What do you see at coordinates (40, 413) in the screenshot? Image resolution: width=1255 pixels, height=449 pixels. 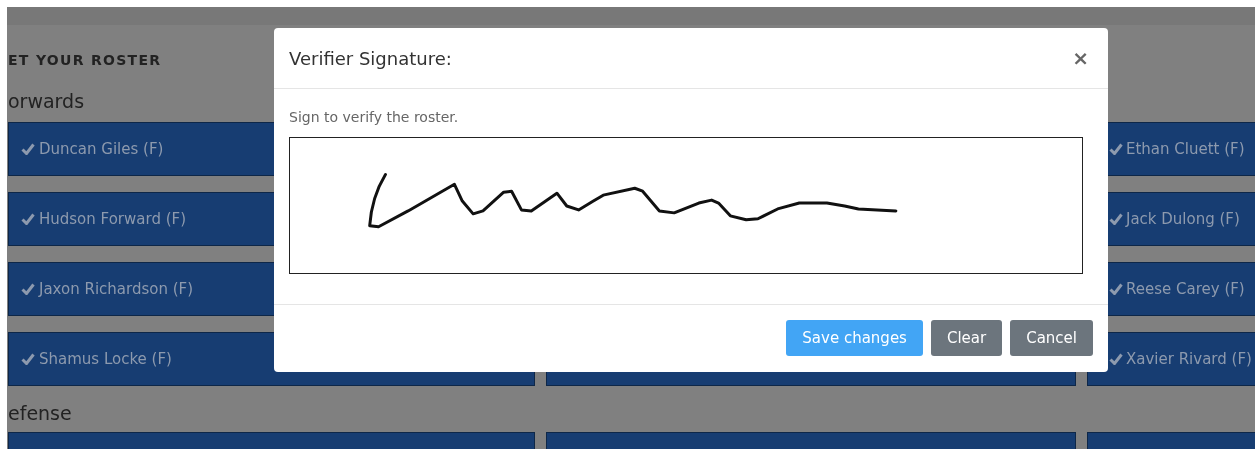 I see `section-heading: efense` at bounding box center [40, 413].